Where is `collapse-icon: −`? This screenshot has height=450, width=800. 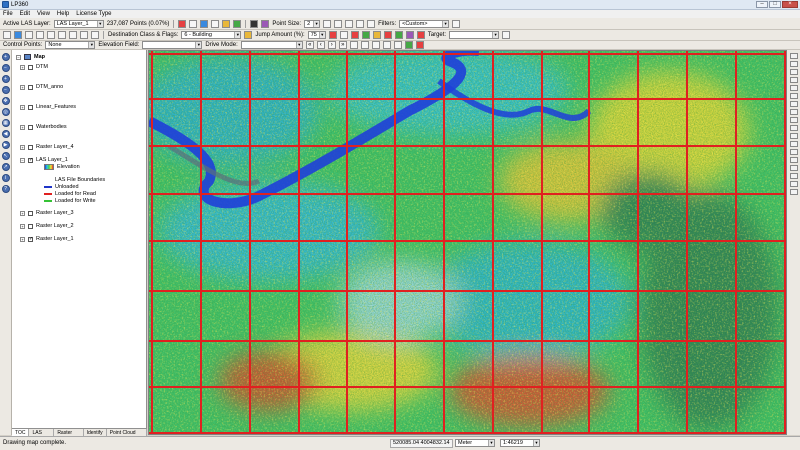 collapse-icon: − is located at coordinates (18, 57).